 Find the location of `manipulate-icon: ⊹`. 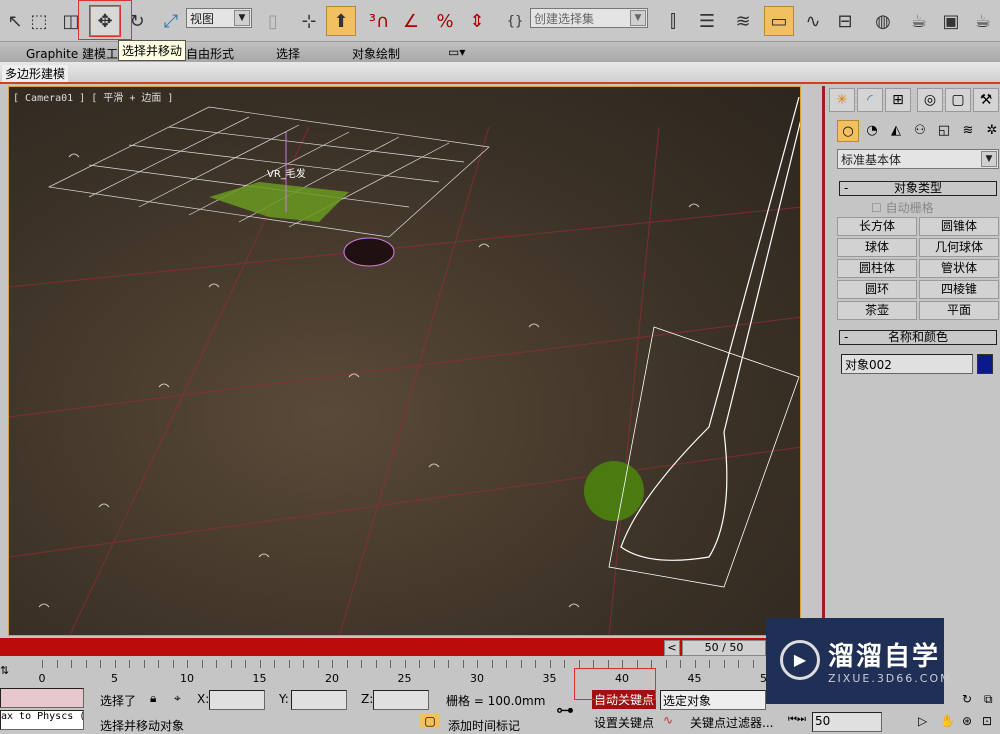

manipulate-icon: ⊹ is located at coordinates (309, 21).